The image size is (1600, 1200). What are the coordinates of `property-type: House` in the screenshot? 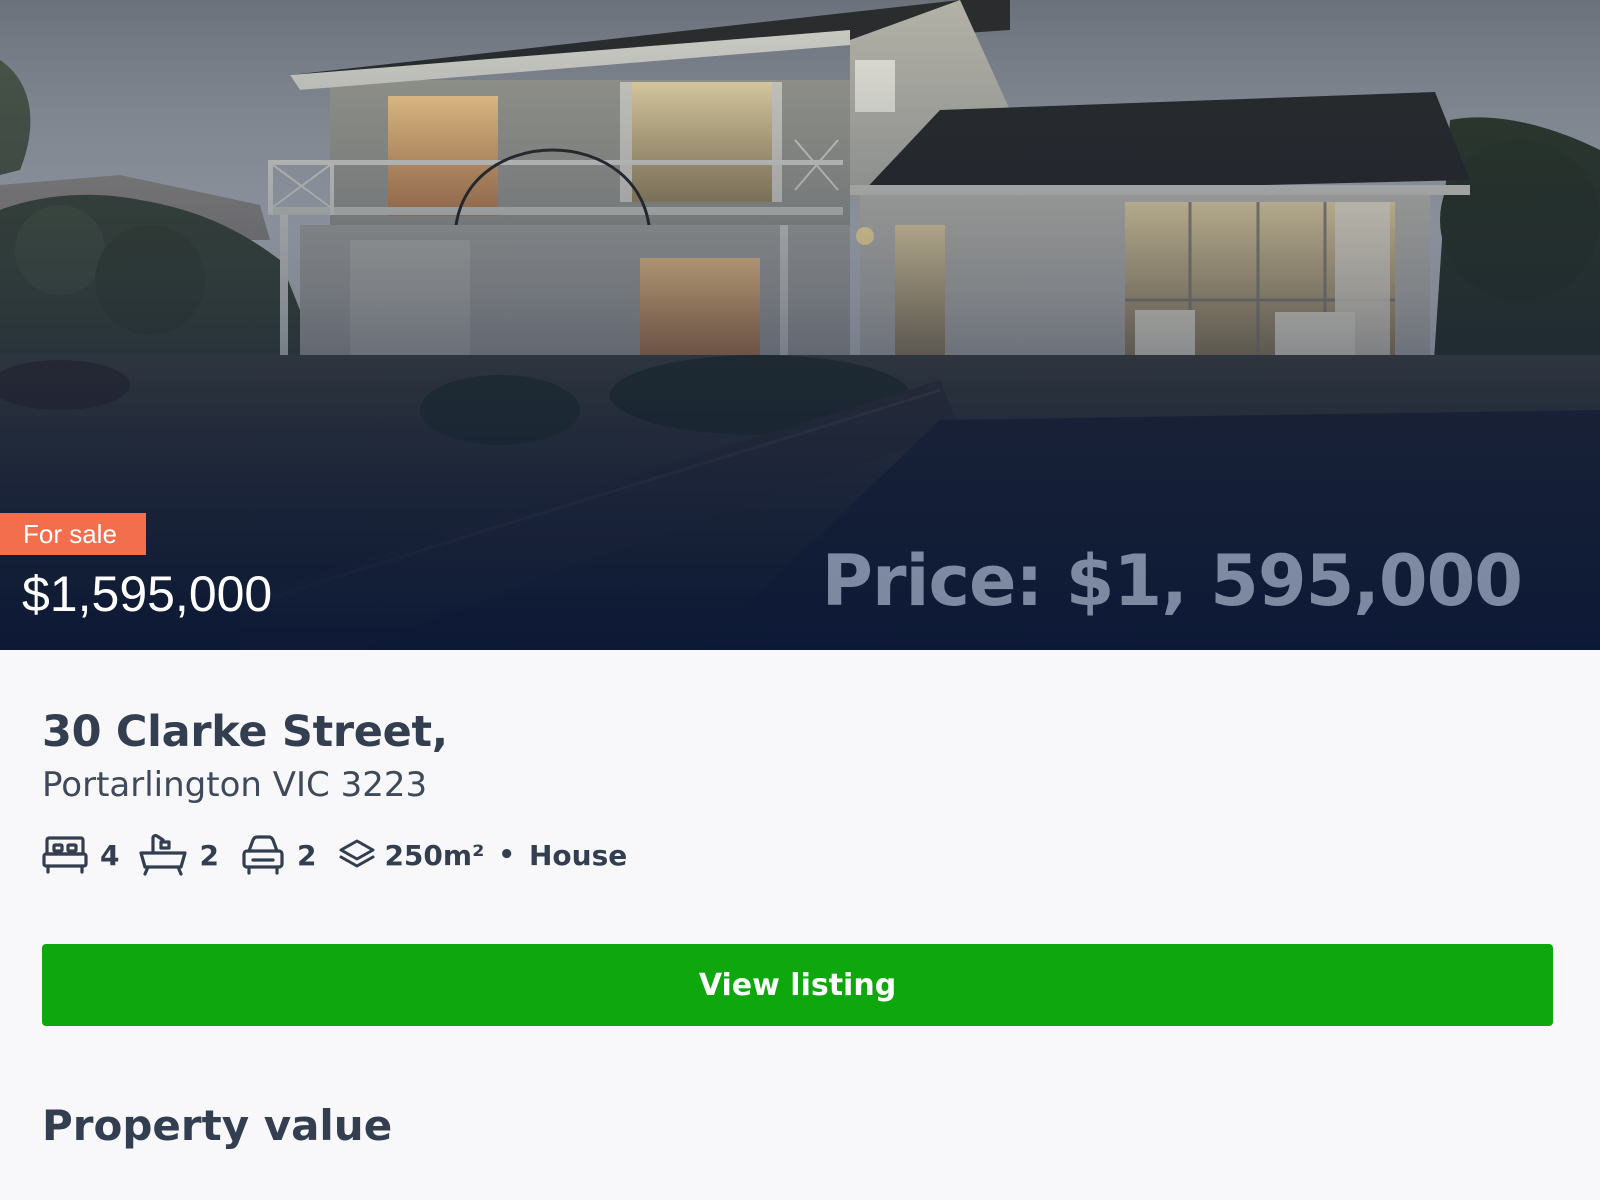 It's located at (578, 855).